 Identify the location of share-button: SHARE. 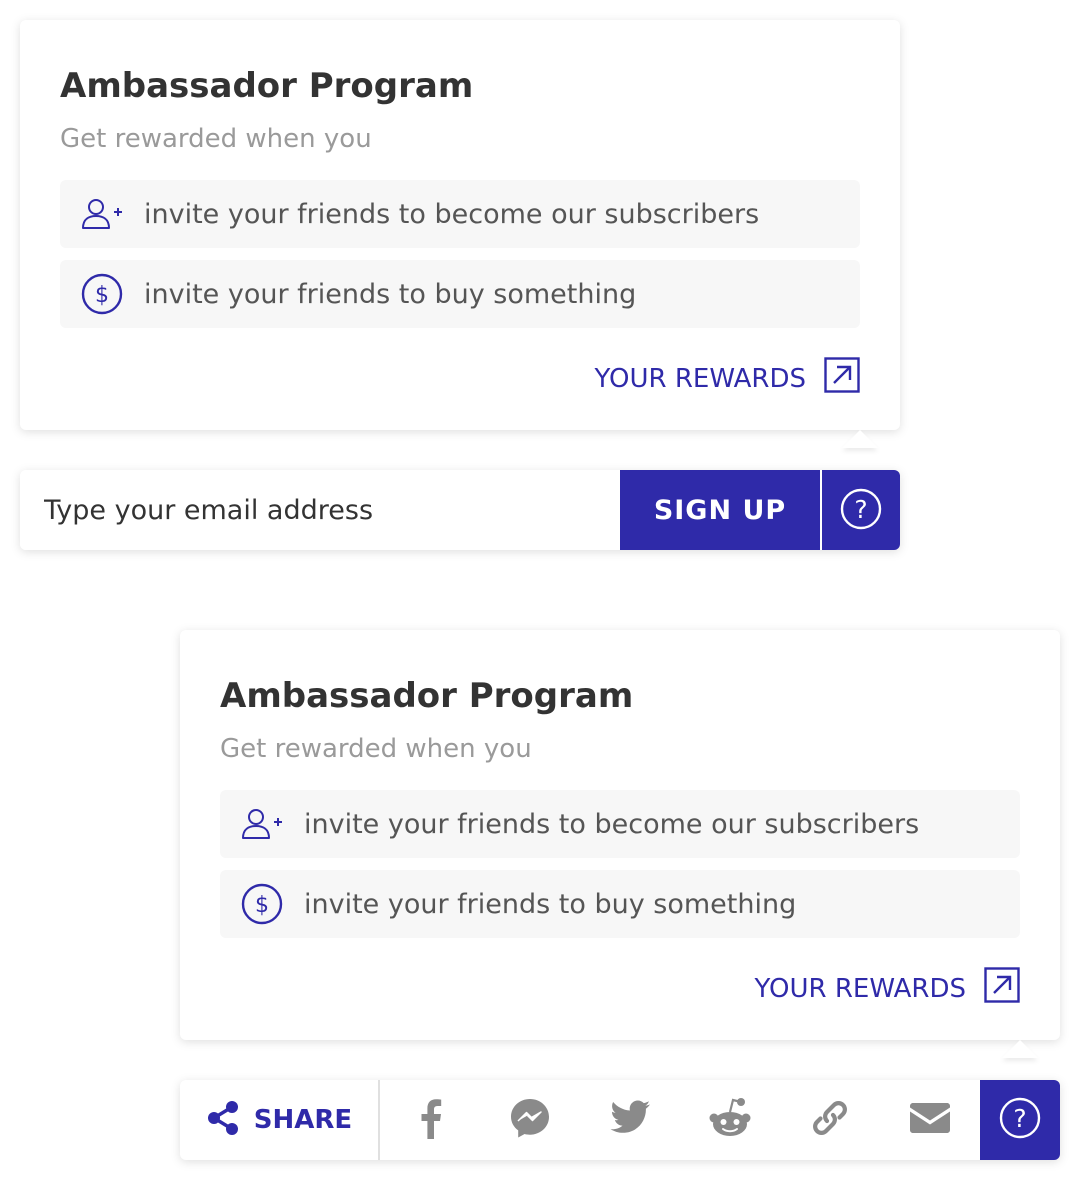
(280, 1120).